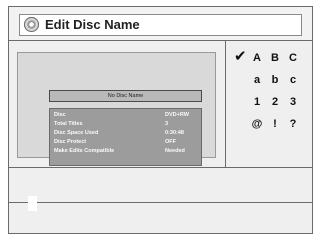 Image resolution: width=322 pixels, height=240 pixels. I want to click on char-key: c, so click(293, 80).